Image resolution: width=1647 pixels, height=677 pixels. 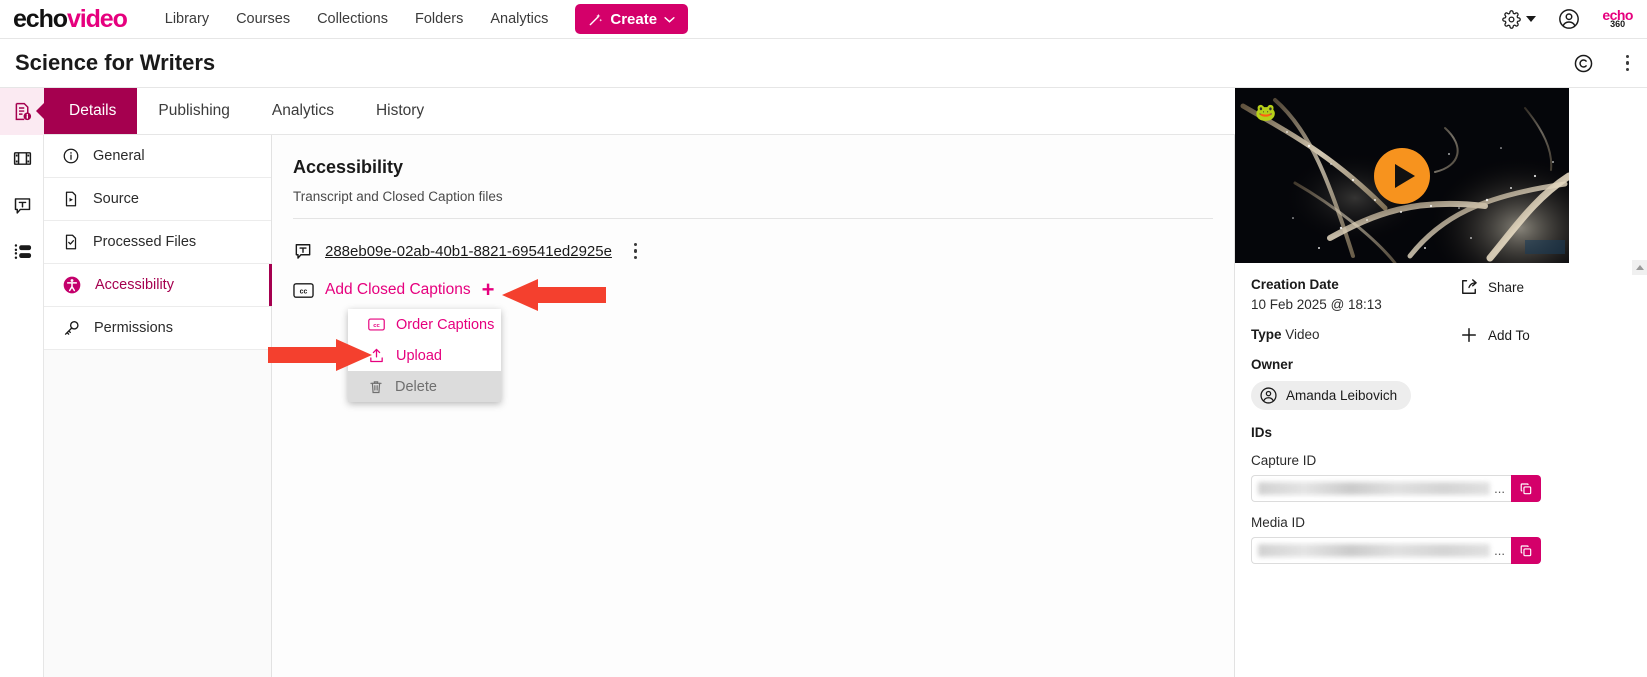 I want to click on tab-history: History, so click(x=400, y=111).